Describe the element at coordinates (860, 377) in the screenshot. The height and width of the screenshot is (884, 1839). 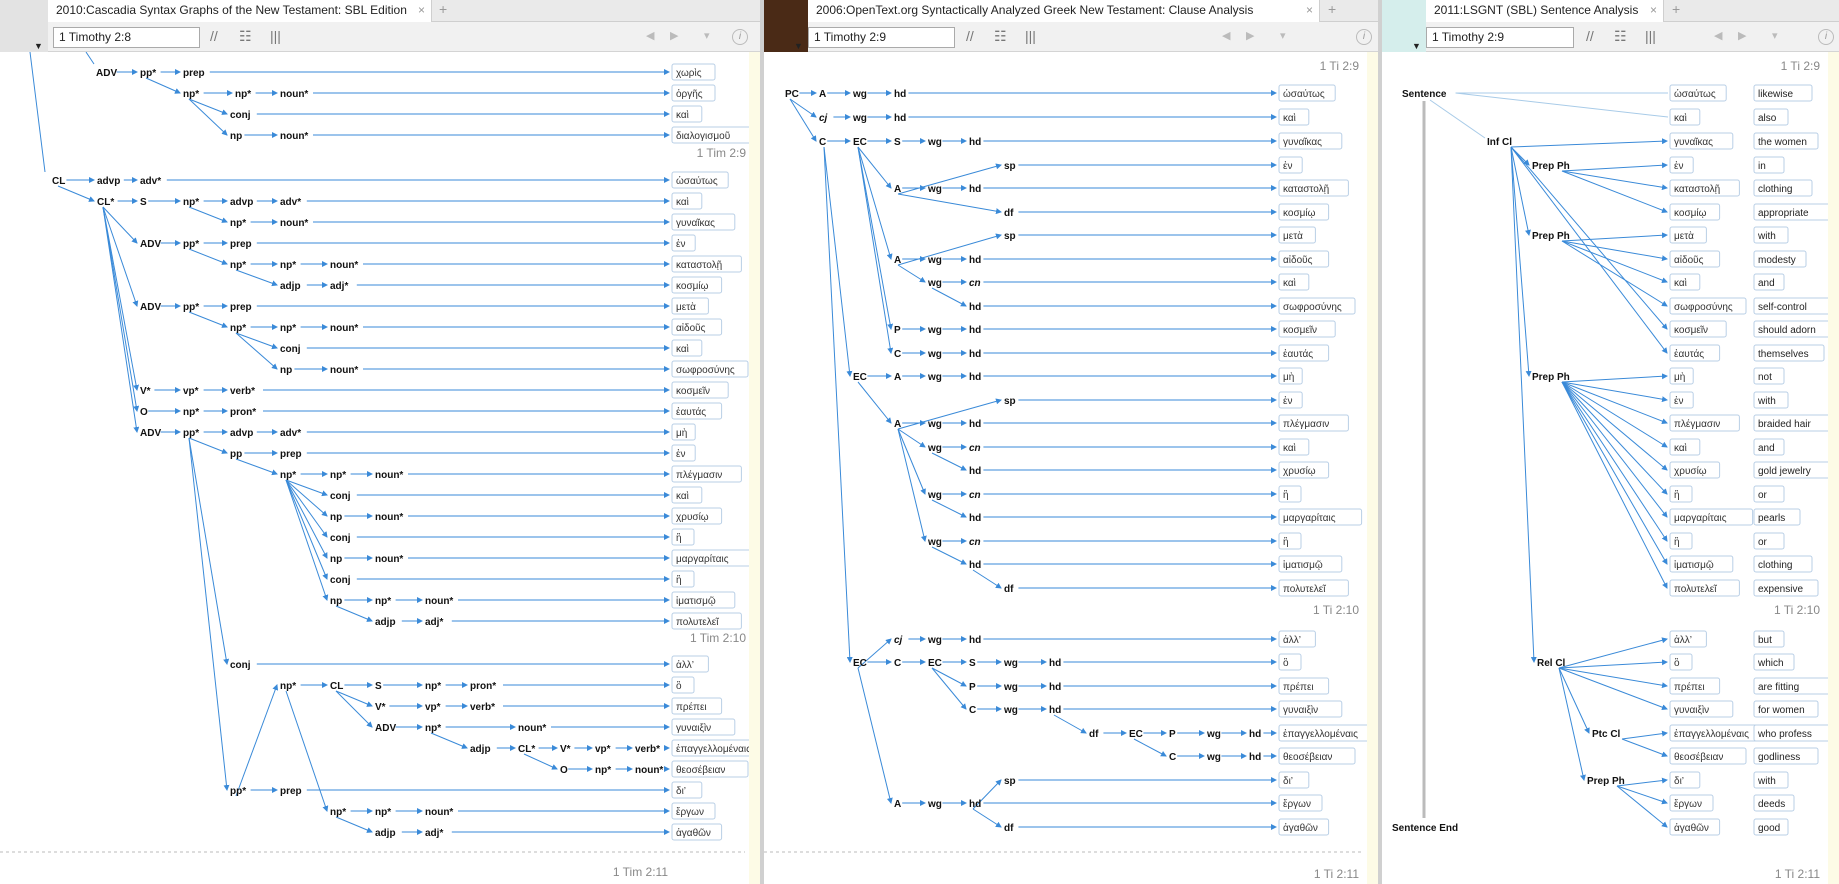
I see `clause-node: EC` at that location.